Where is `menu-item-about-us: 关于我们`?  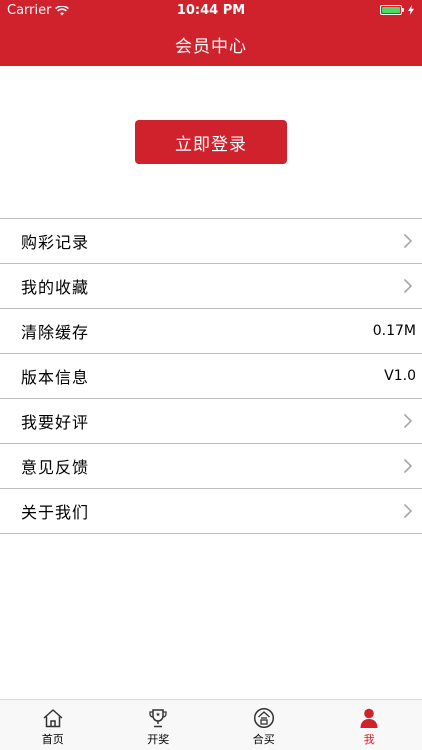 menu-item-about-us: 关于我们 is located at coordinates (211, 511).